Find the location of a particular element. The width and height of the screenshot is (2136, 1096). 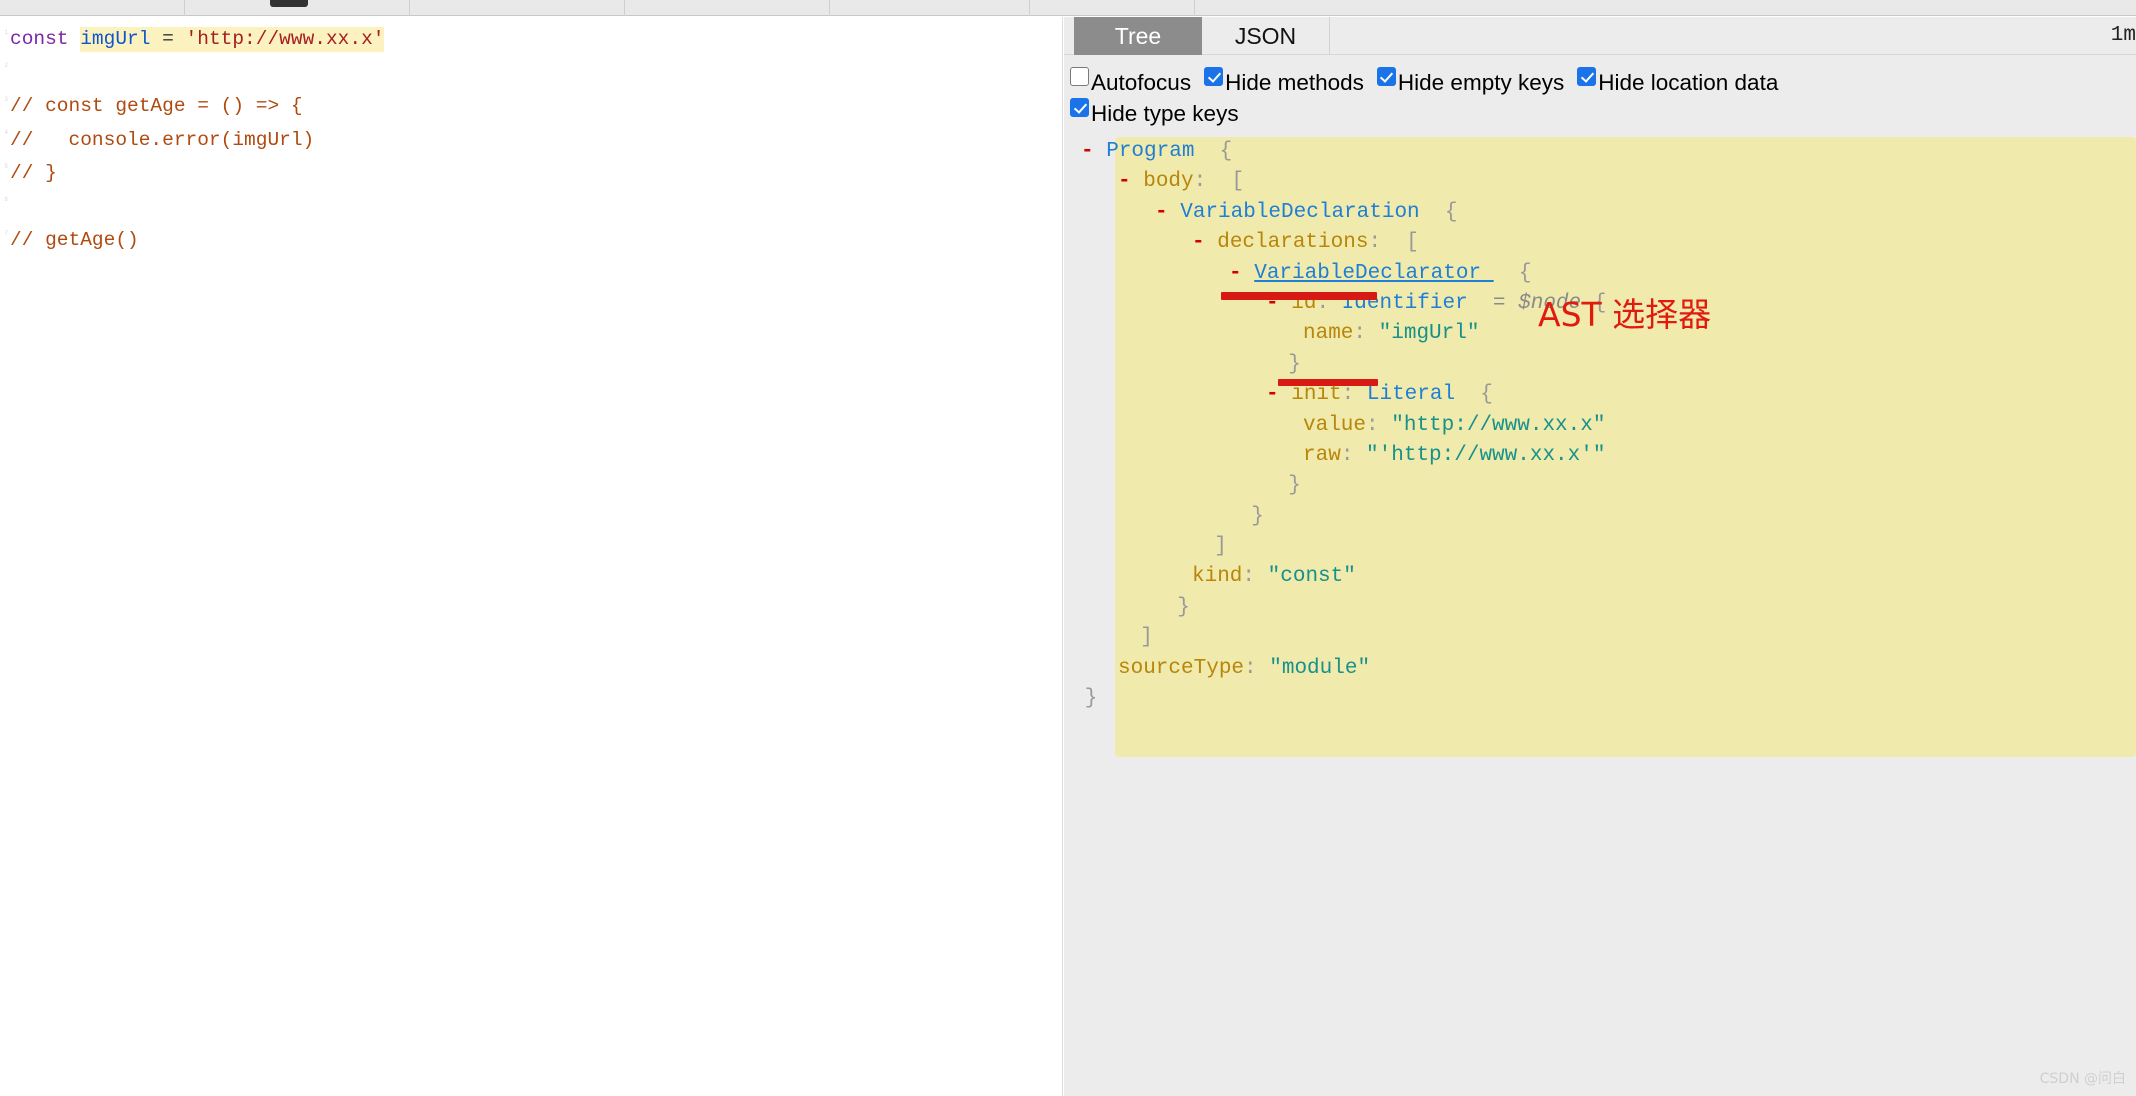

code-token: // } is located at coordinates (33, 173).